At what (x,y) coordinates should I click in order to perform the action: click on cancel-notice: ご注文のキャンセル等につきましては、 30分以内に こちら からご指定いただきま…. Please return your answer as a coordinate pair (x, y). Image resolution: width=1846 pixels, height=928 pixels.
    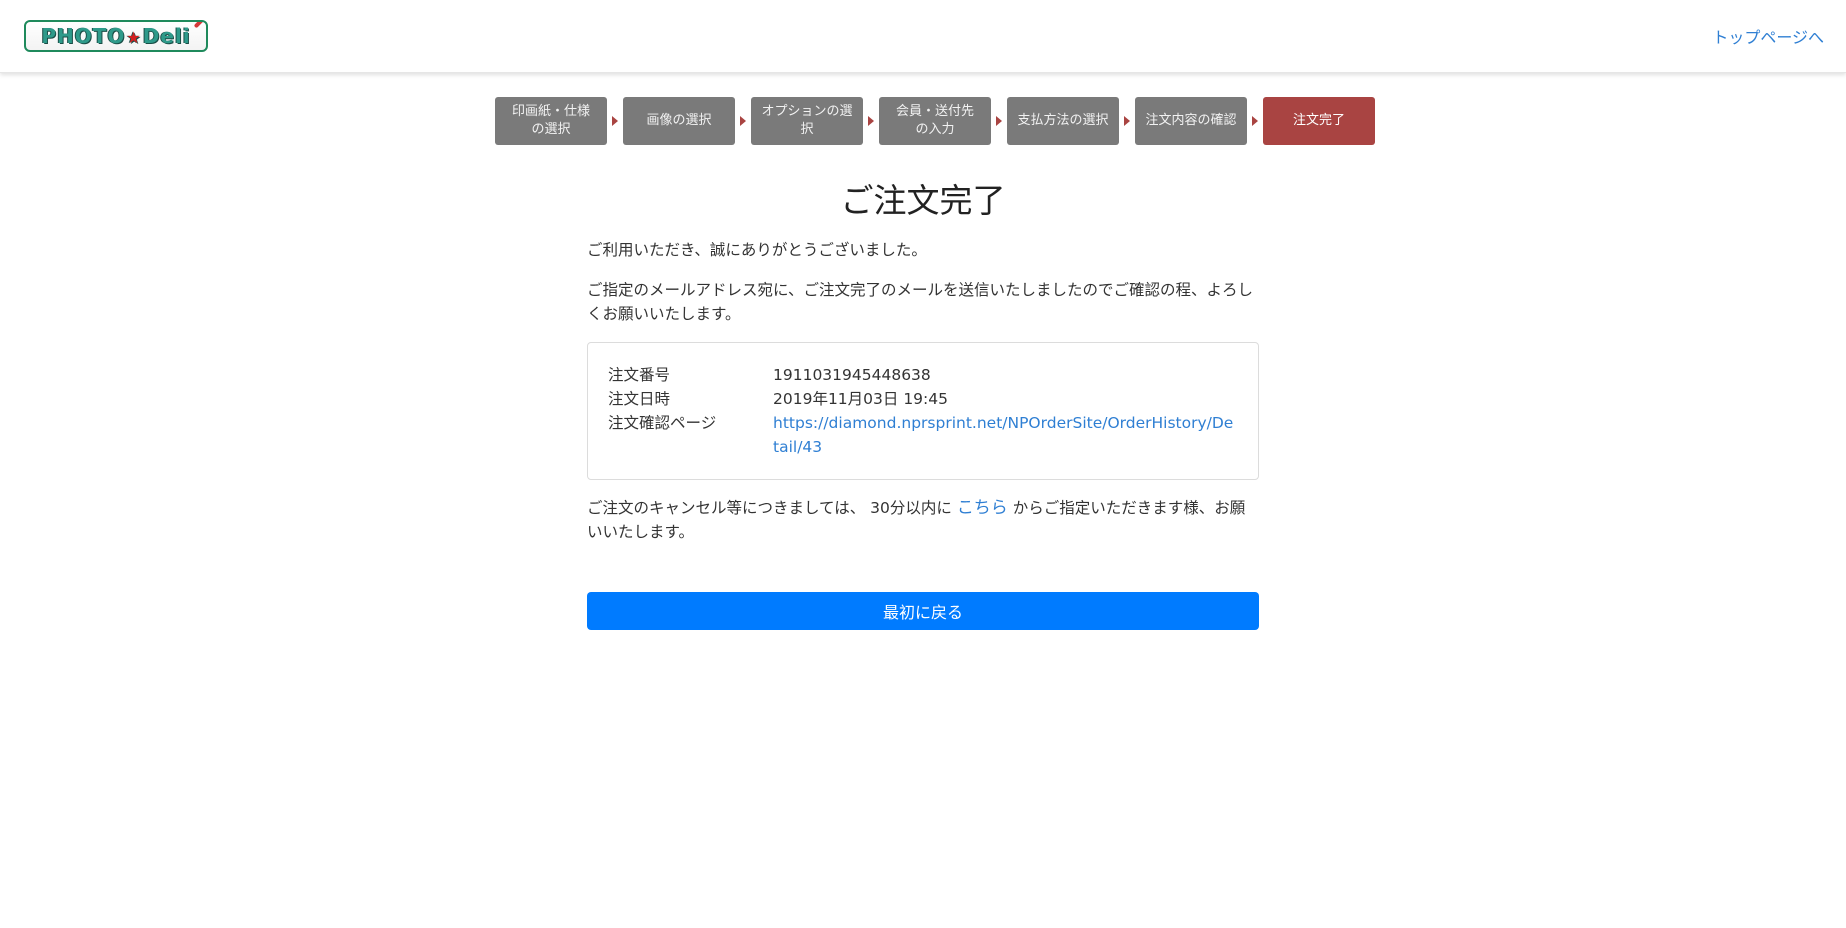
    Looking at the image, I should click on (923, 520).